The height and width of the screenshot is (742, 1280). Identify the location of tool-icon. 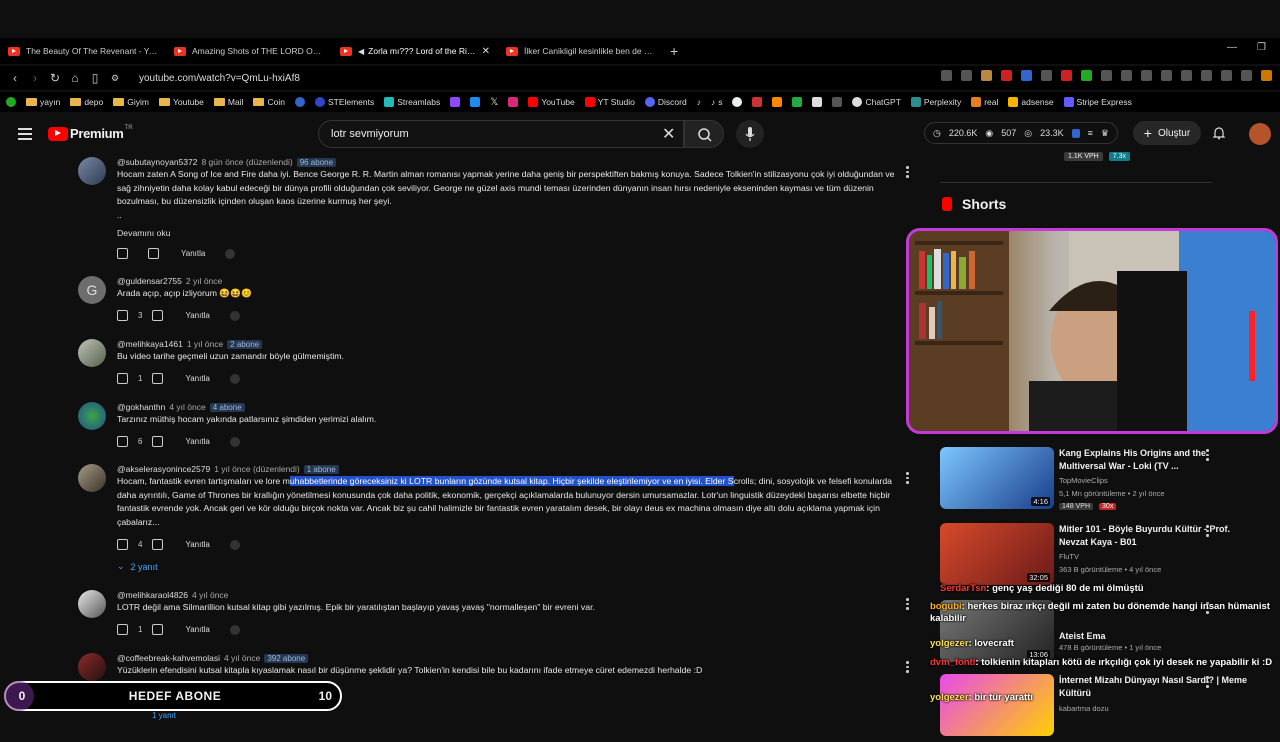
(1075, 133).